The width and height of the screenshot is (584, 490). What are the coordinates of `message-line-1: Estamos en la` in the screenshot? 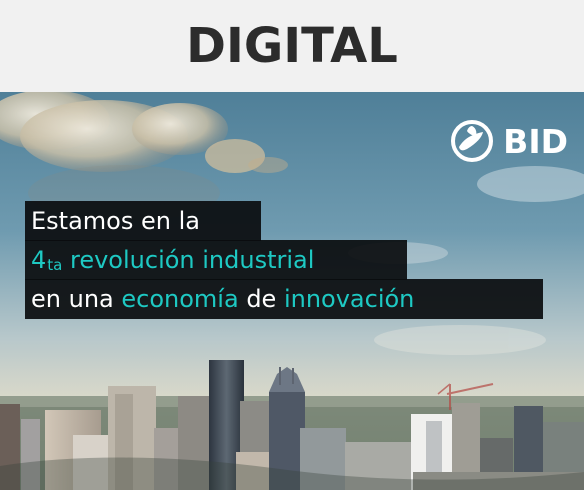 It's located at (143, 221).